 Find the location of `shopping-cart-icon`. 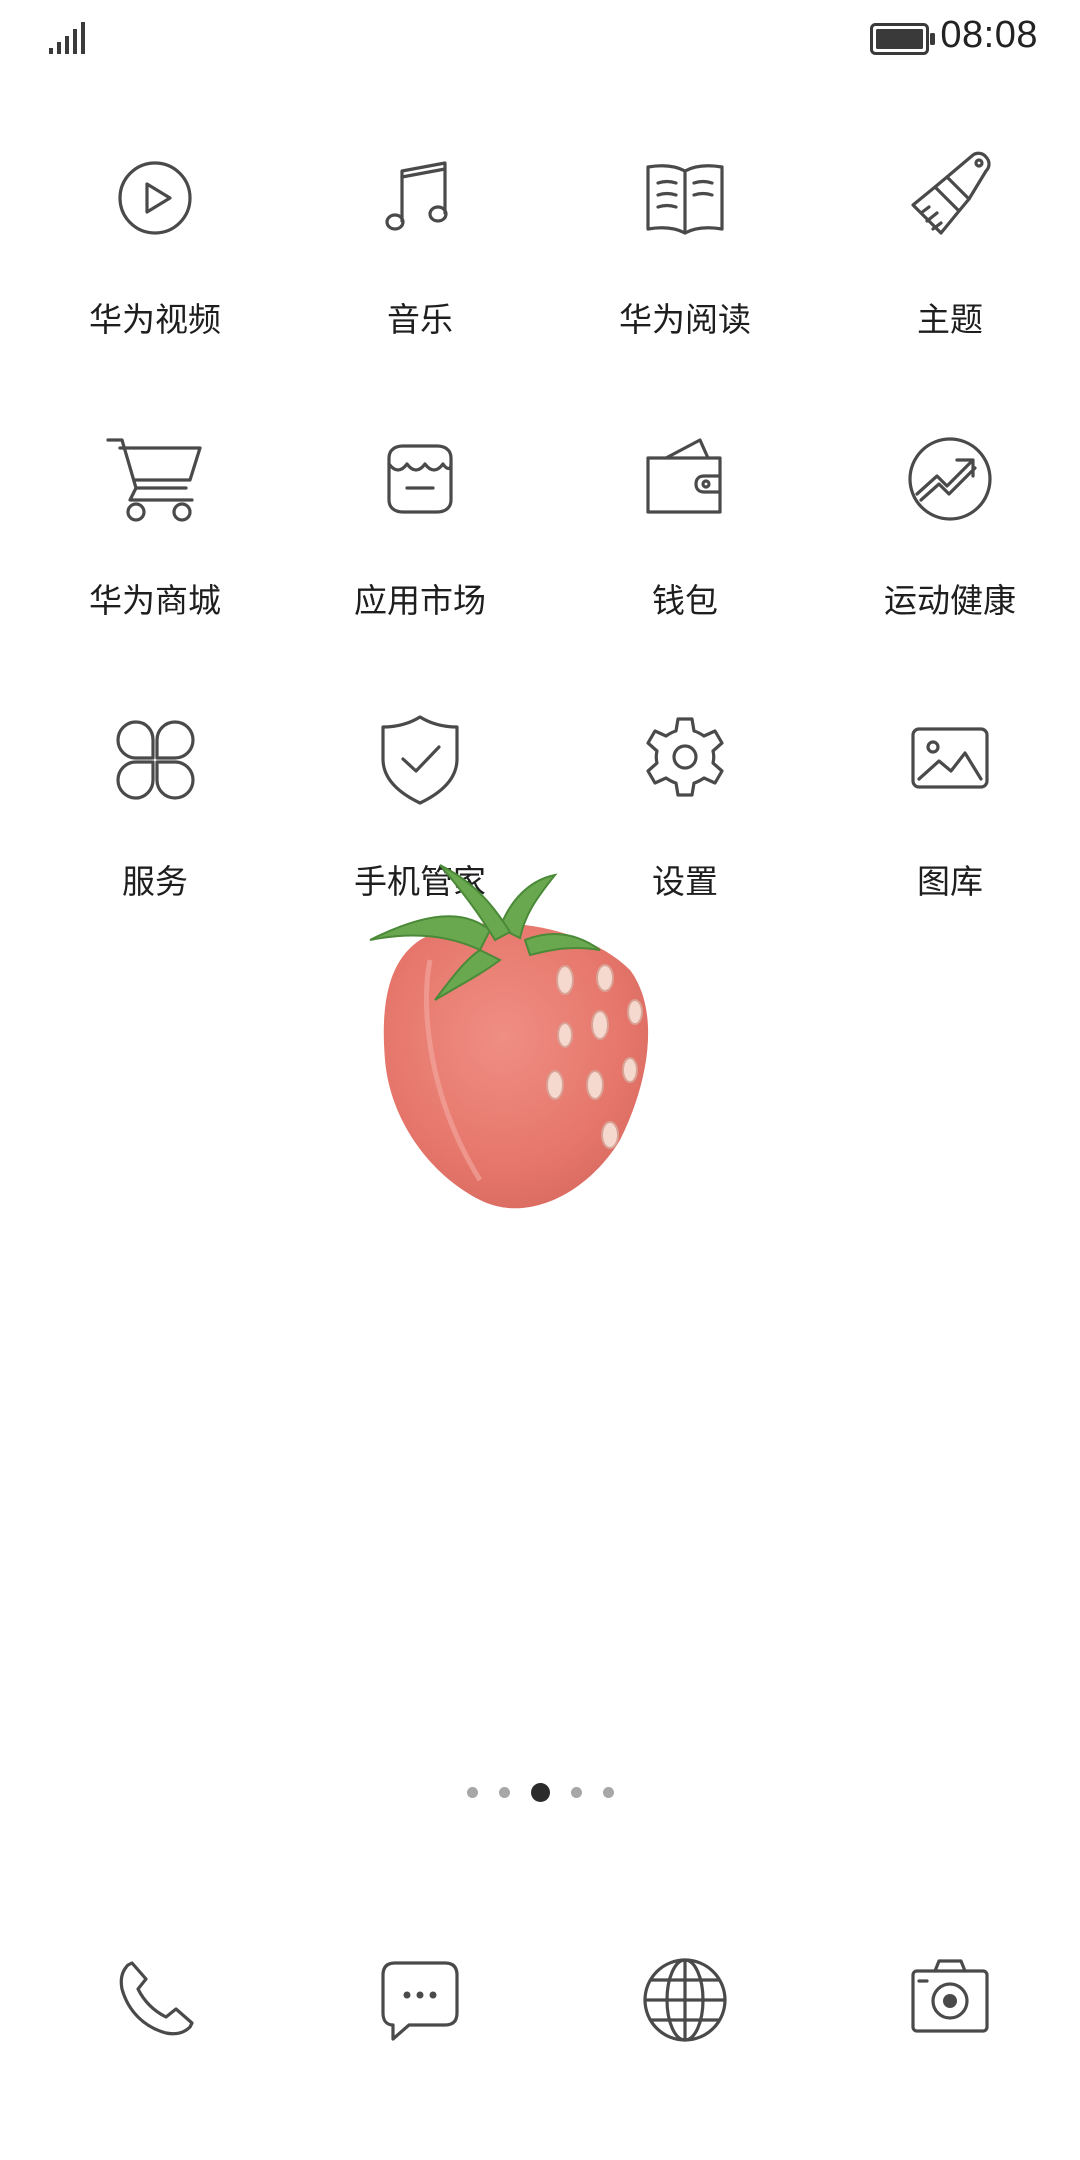

shopping-cart-icon is located at coordinates (155, 479).